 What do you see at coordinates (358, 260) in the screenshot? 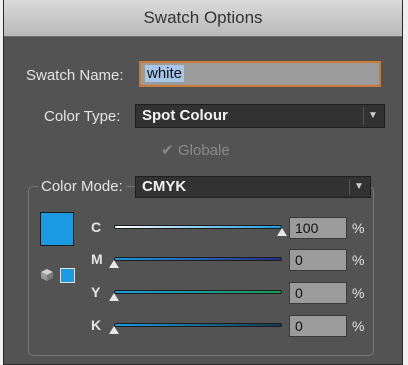
I see `percent-label-m: %` at bounding box center [358, 260].